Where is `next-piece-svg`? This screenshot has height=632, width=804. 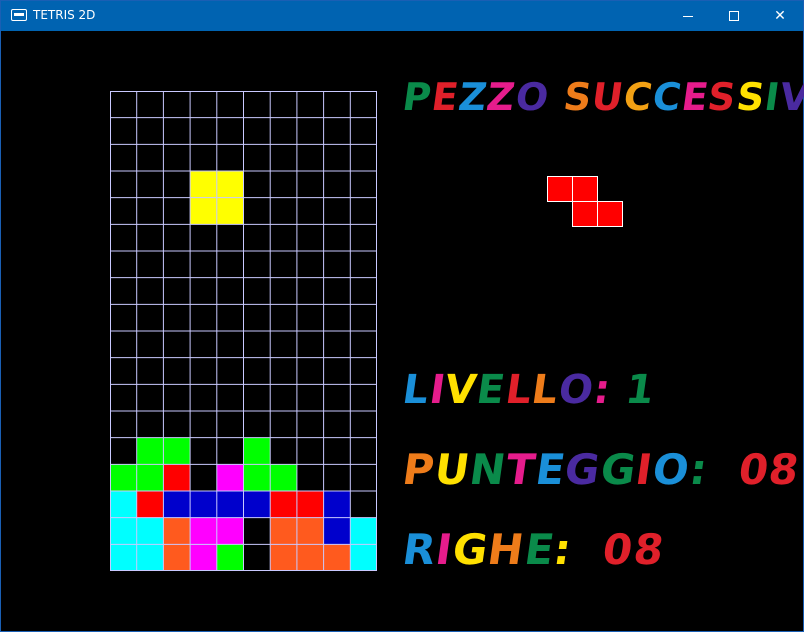
next-piece-svg is located at coordinates (585, 201).